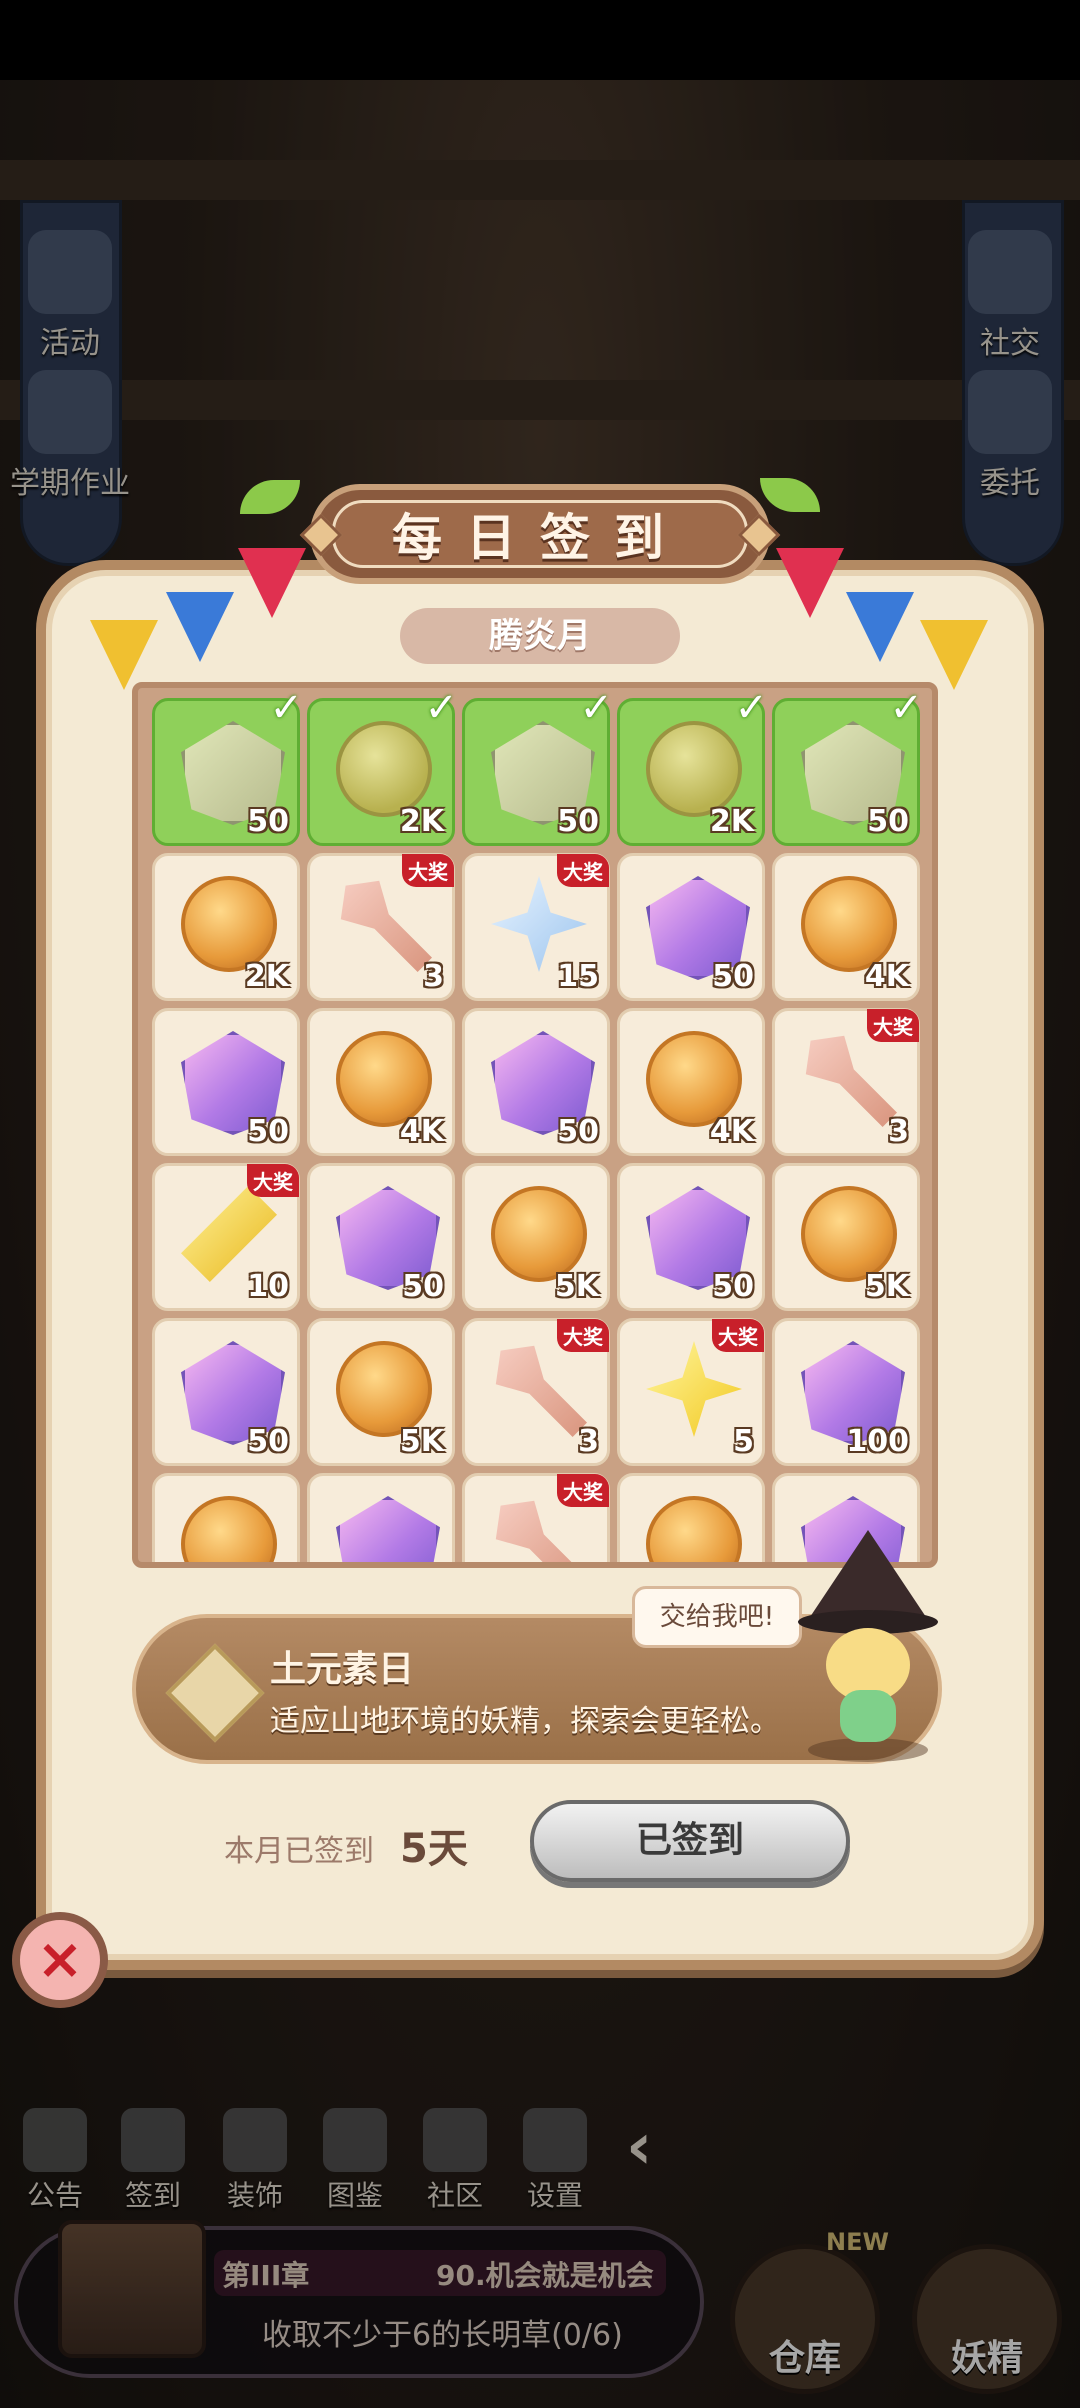 The width and height of the screenshot is (1080, 2408). I want to click on star-blue-icon, so click(539, 924).